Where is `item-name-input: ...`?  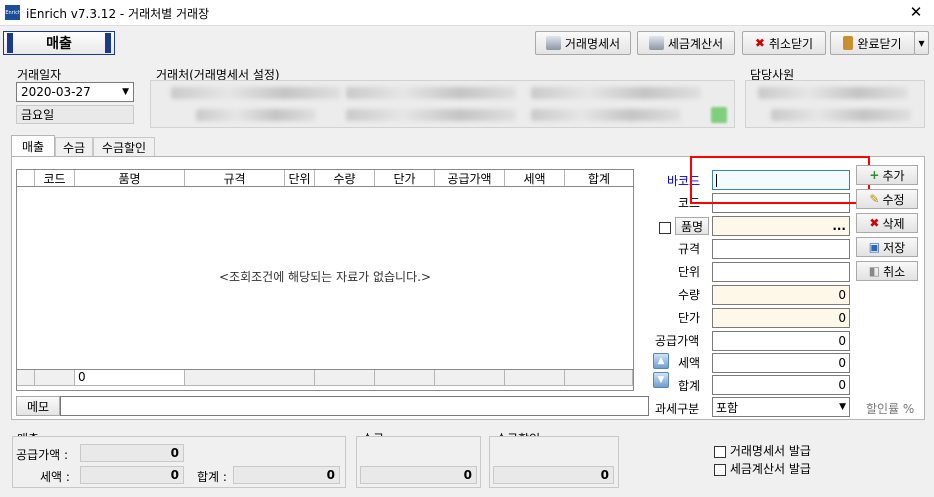 item-name-input: ... is located at coordinates (781, 226).